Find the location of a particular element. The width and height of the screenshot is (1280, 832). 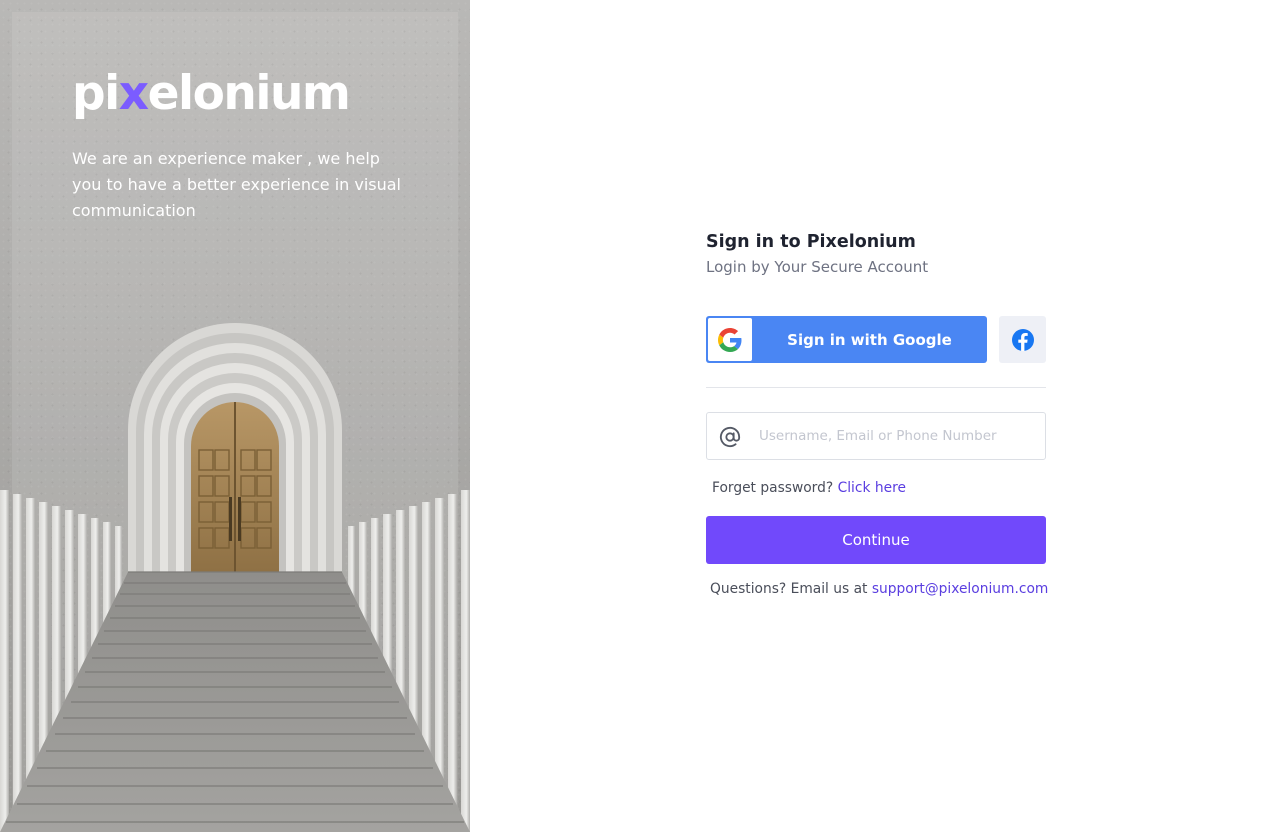

forgot-password-row: Forget password? Click here is located at coordinates (809, 488).